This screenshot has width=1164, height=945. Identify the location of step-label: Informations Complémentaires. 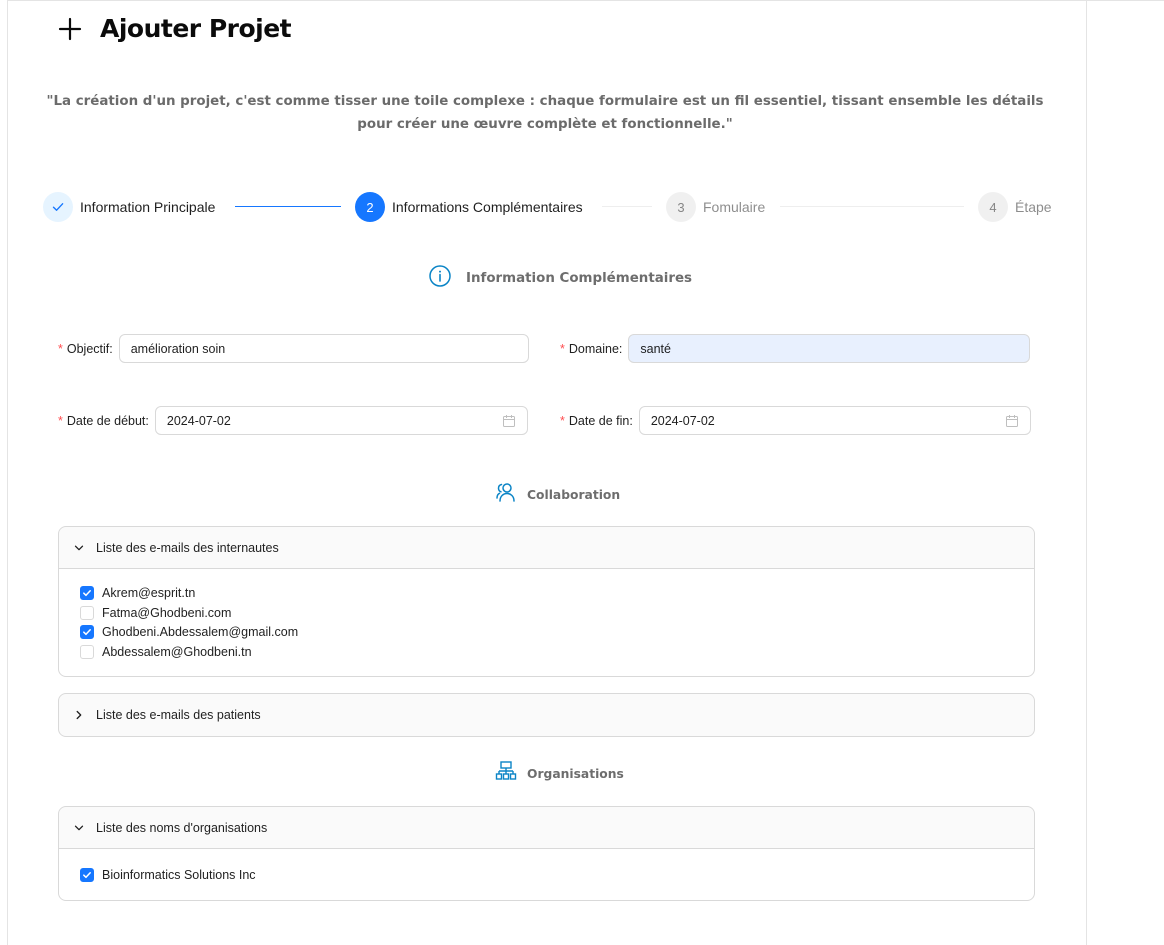
(487, 207).